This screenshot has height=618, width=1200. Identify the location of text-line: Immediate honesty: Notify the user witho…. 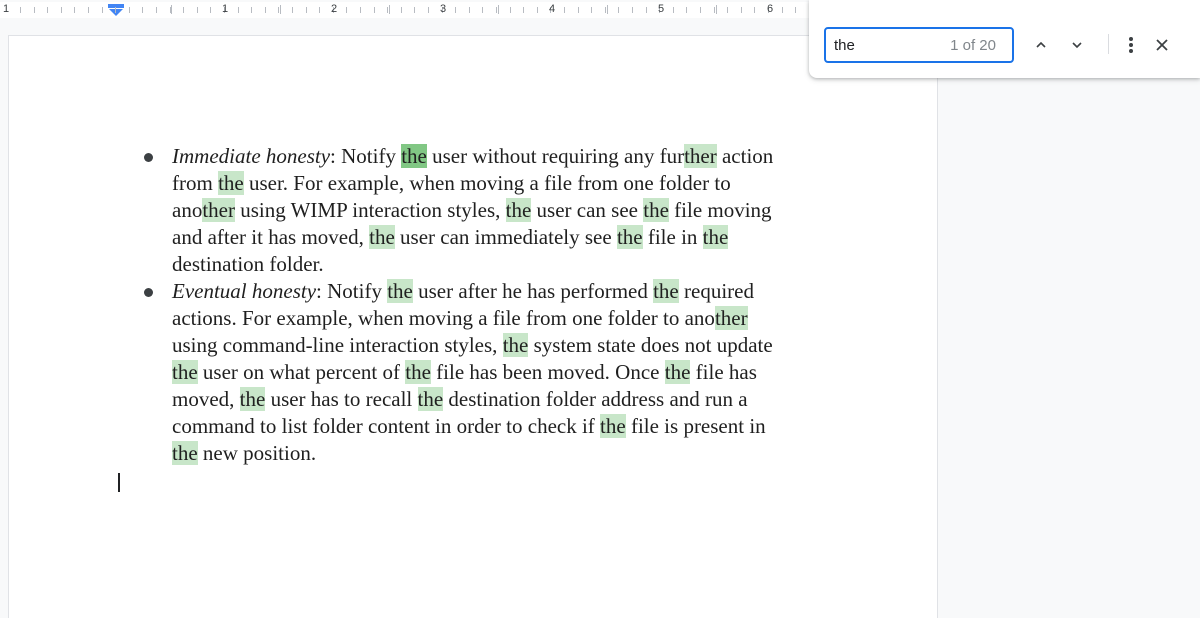
(502, 156).